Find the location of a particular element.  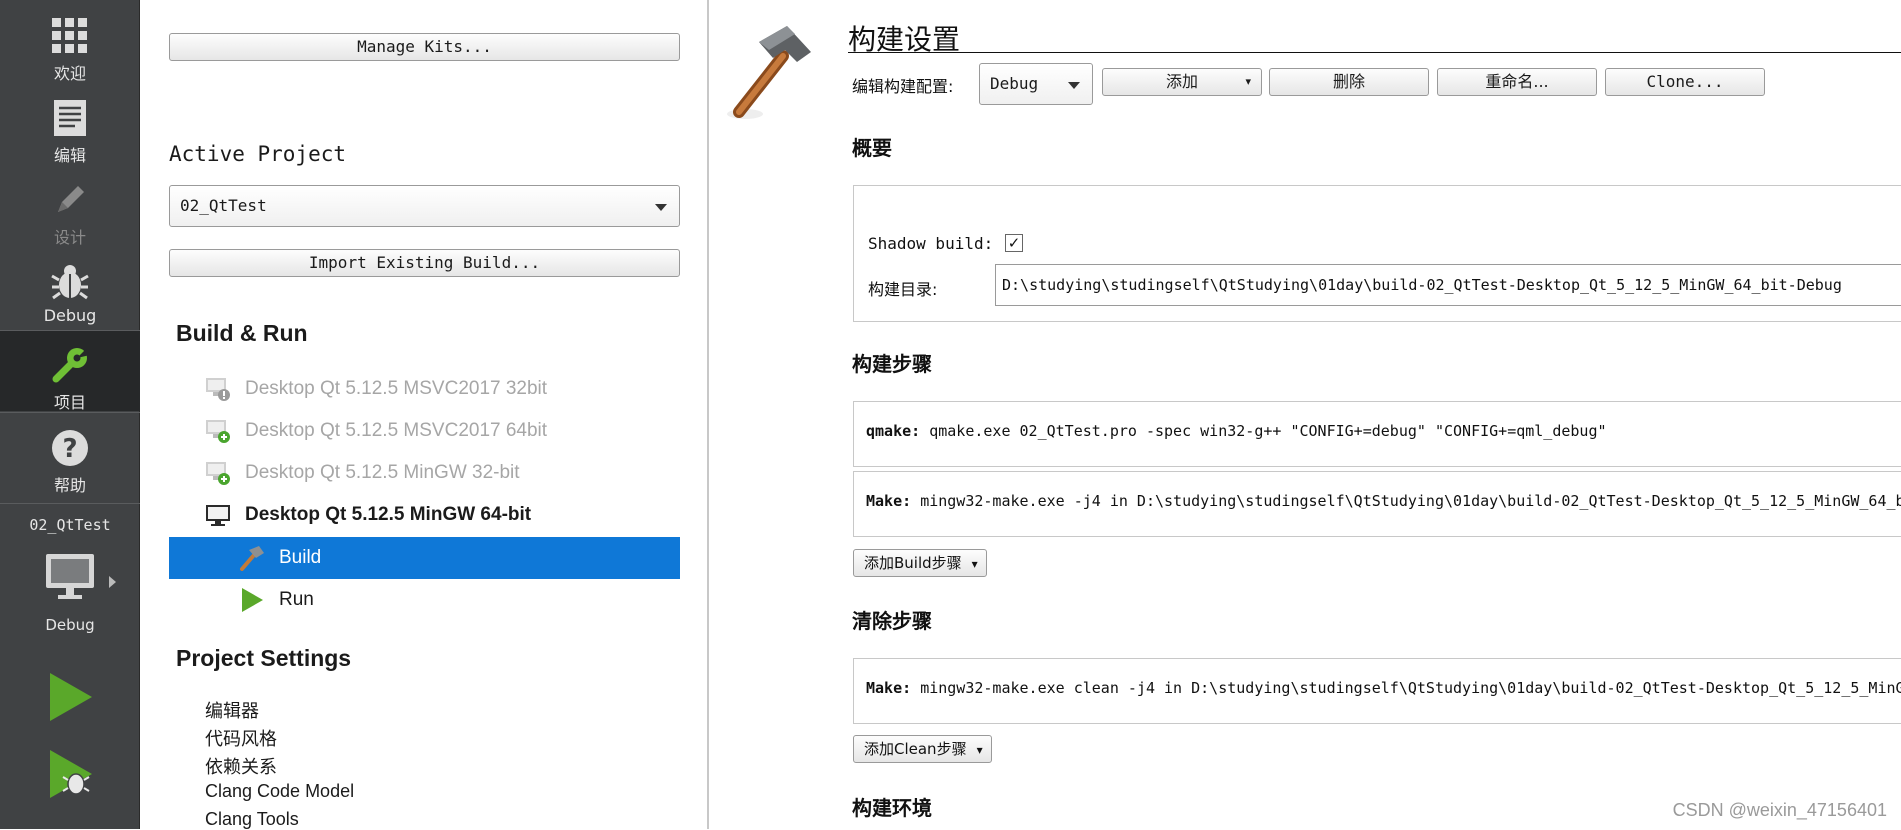

kit-name: Desktop Qt 5.12.5 MSVC2017 32bit is located at coordinates (396, 388).